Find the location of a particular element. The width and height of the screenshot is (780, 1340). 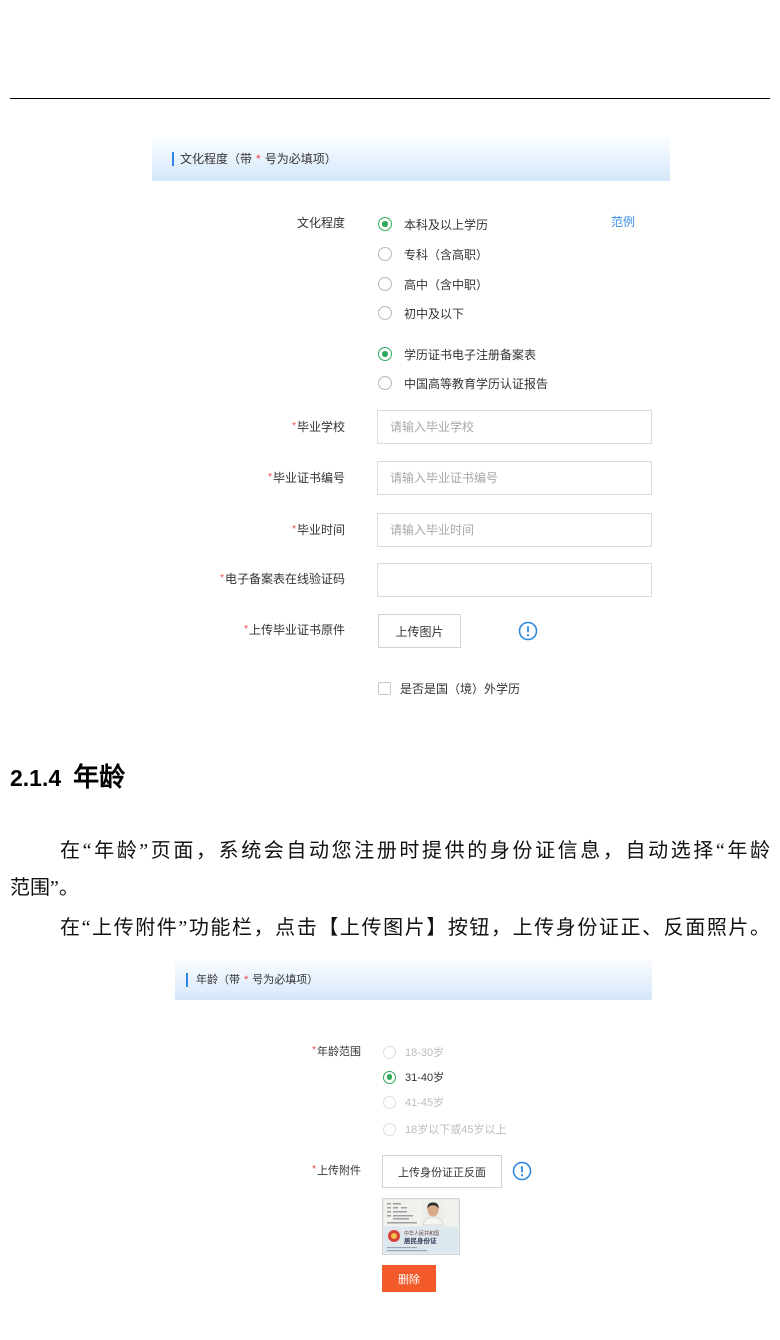

age-range-option: 18-30岁 is located at coordinates (413, 1052).